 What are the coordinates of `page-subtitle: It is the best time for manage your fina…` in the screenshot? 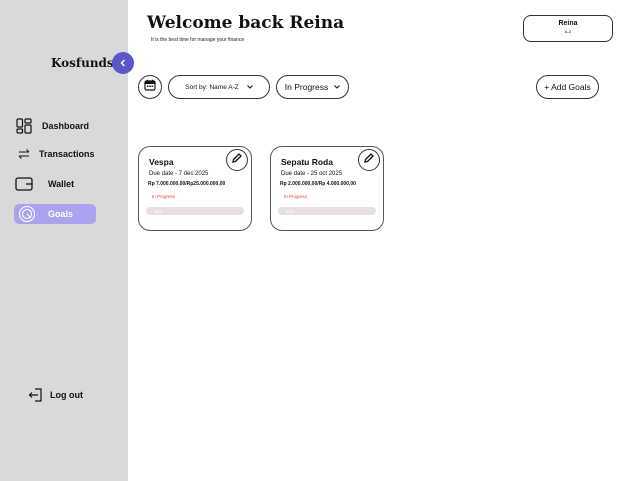 It's located at (198, 40).